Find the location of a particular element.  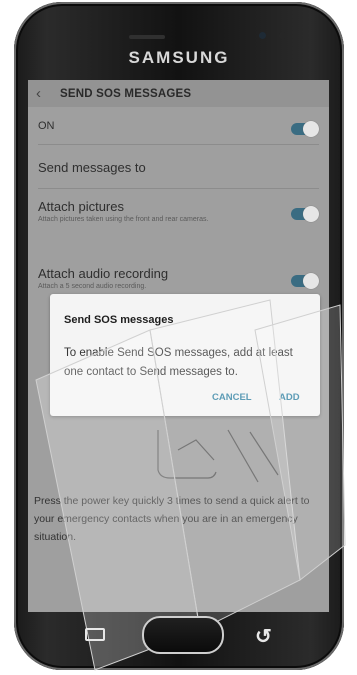

add-button: ADD is located at coordinates (289, 397).